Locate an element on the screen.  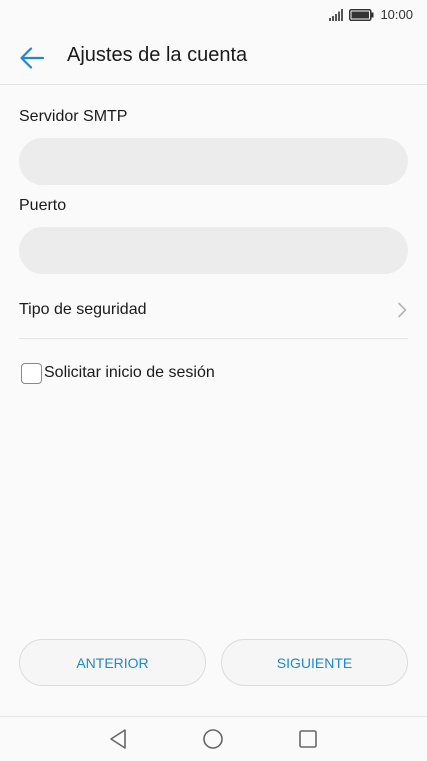
chevron-right-icon is located at coordinates (402, 310).